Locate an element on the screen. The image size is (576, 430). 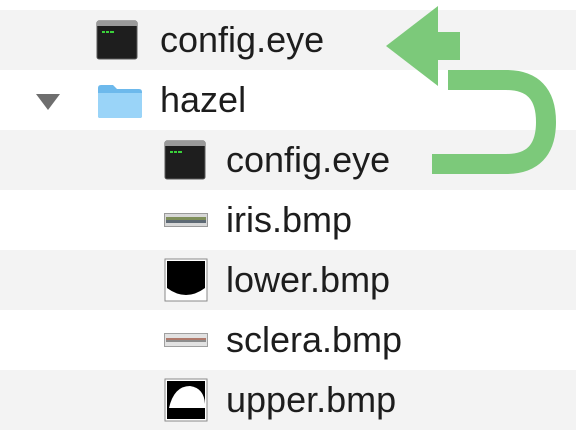
list-item-label: sclera.bmp is located at coordinates (314, 339).